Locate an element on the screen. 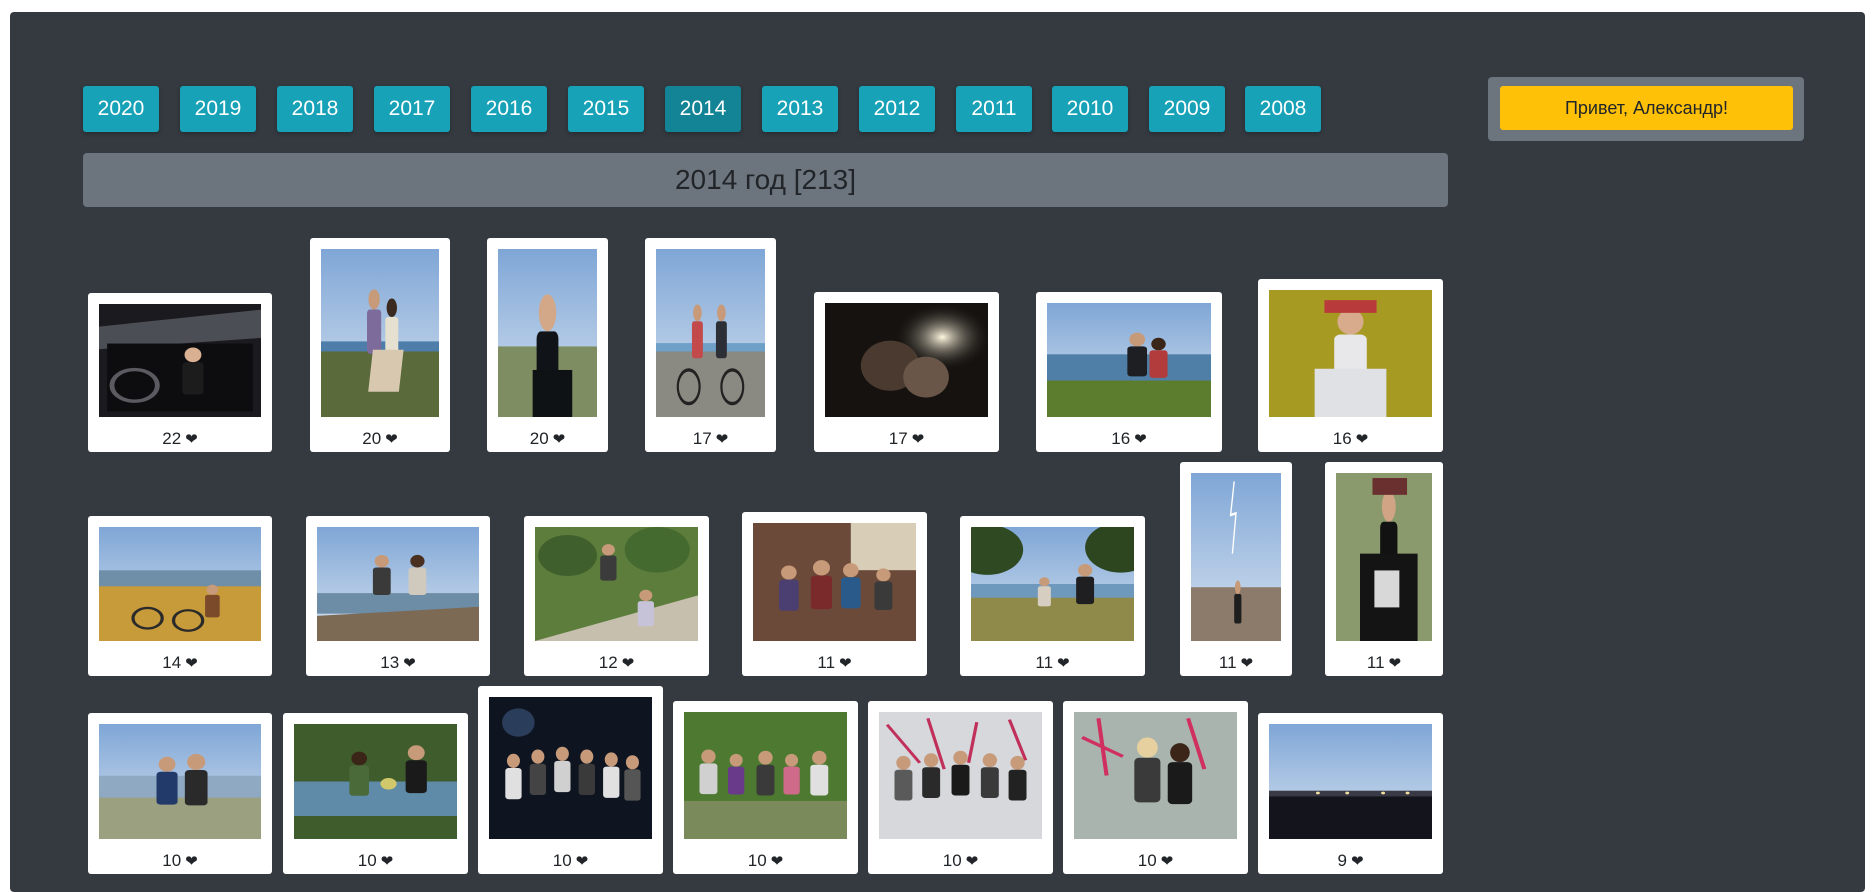 This screenshot has width=1875, height=892. likes-number: 12 is located at coordinates (608, 662).